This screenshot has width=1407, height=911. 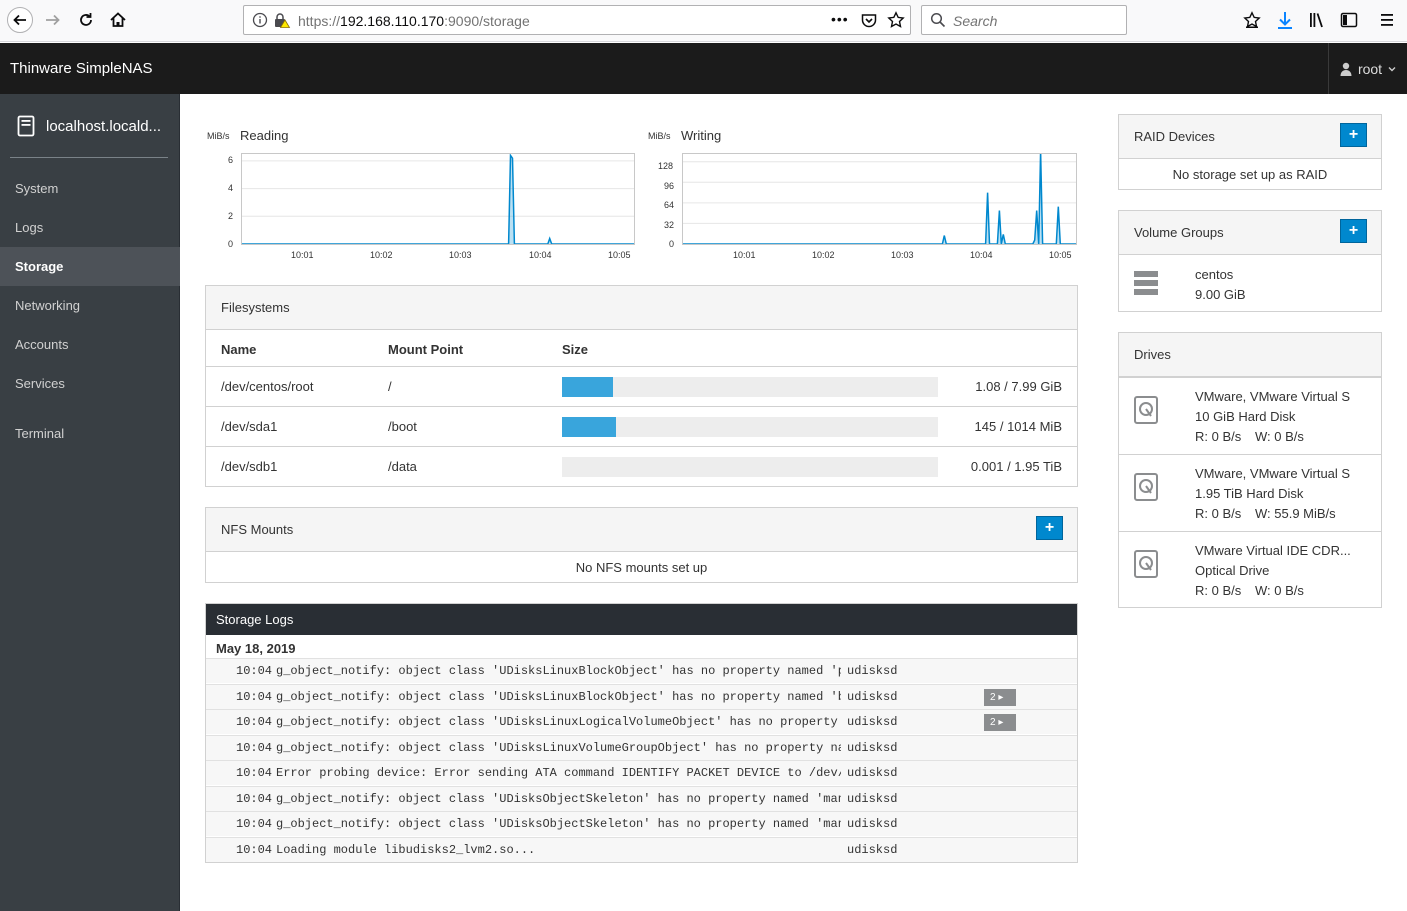 What do you see at coordinates (231, 244) in the screenshot?
I see `y-tick-label: 0` at bounding box center [231, 244].